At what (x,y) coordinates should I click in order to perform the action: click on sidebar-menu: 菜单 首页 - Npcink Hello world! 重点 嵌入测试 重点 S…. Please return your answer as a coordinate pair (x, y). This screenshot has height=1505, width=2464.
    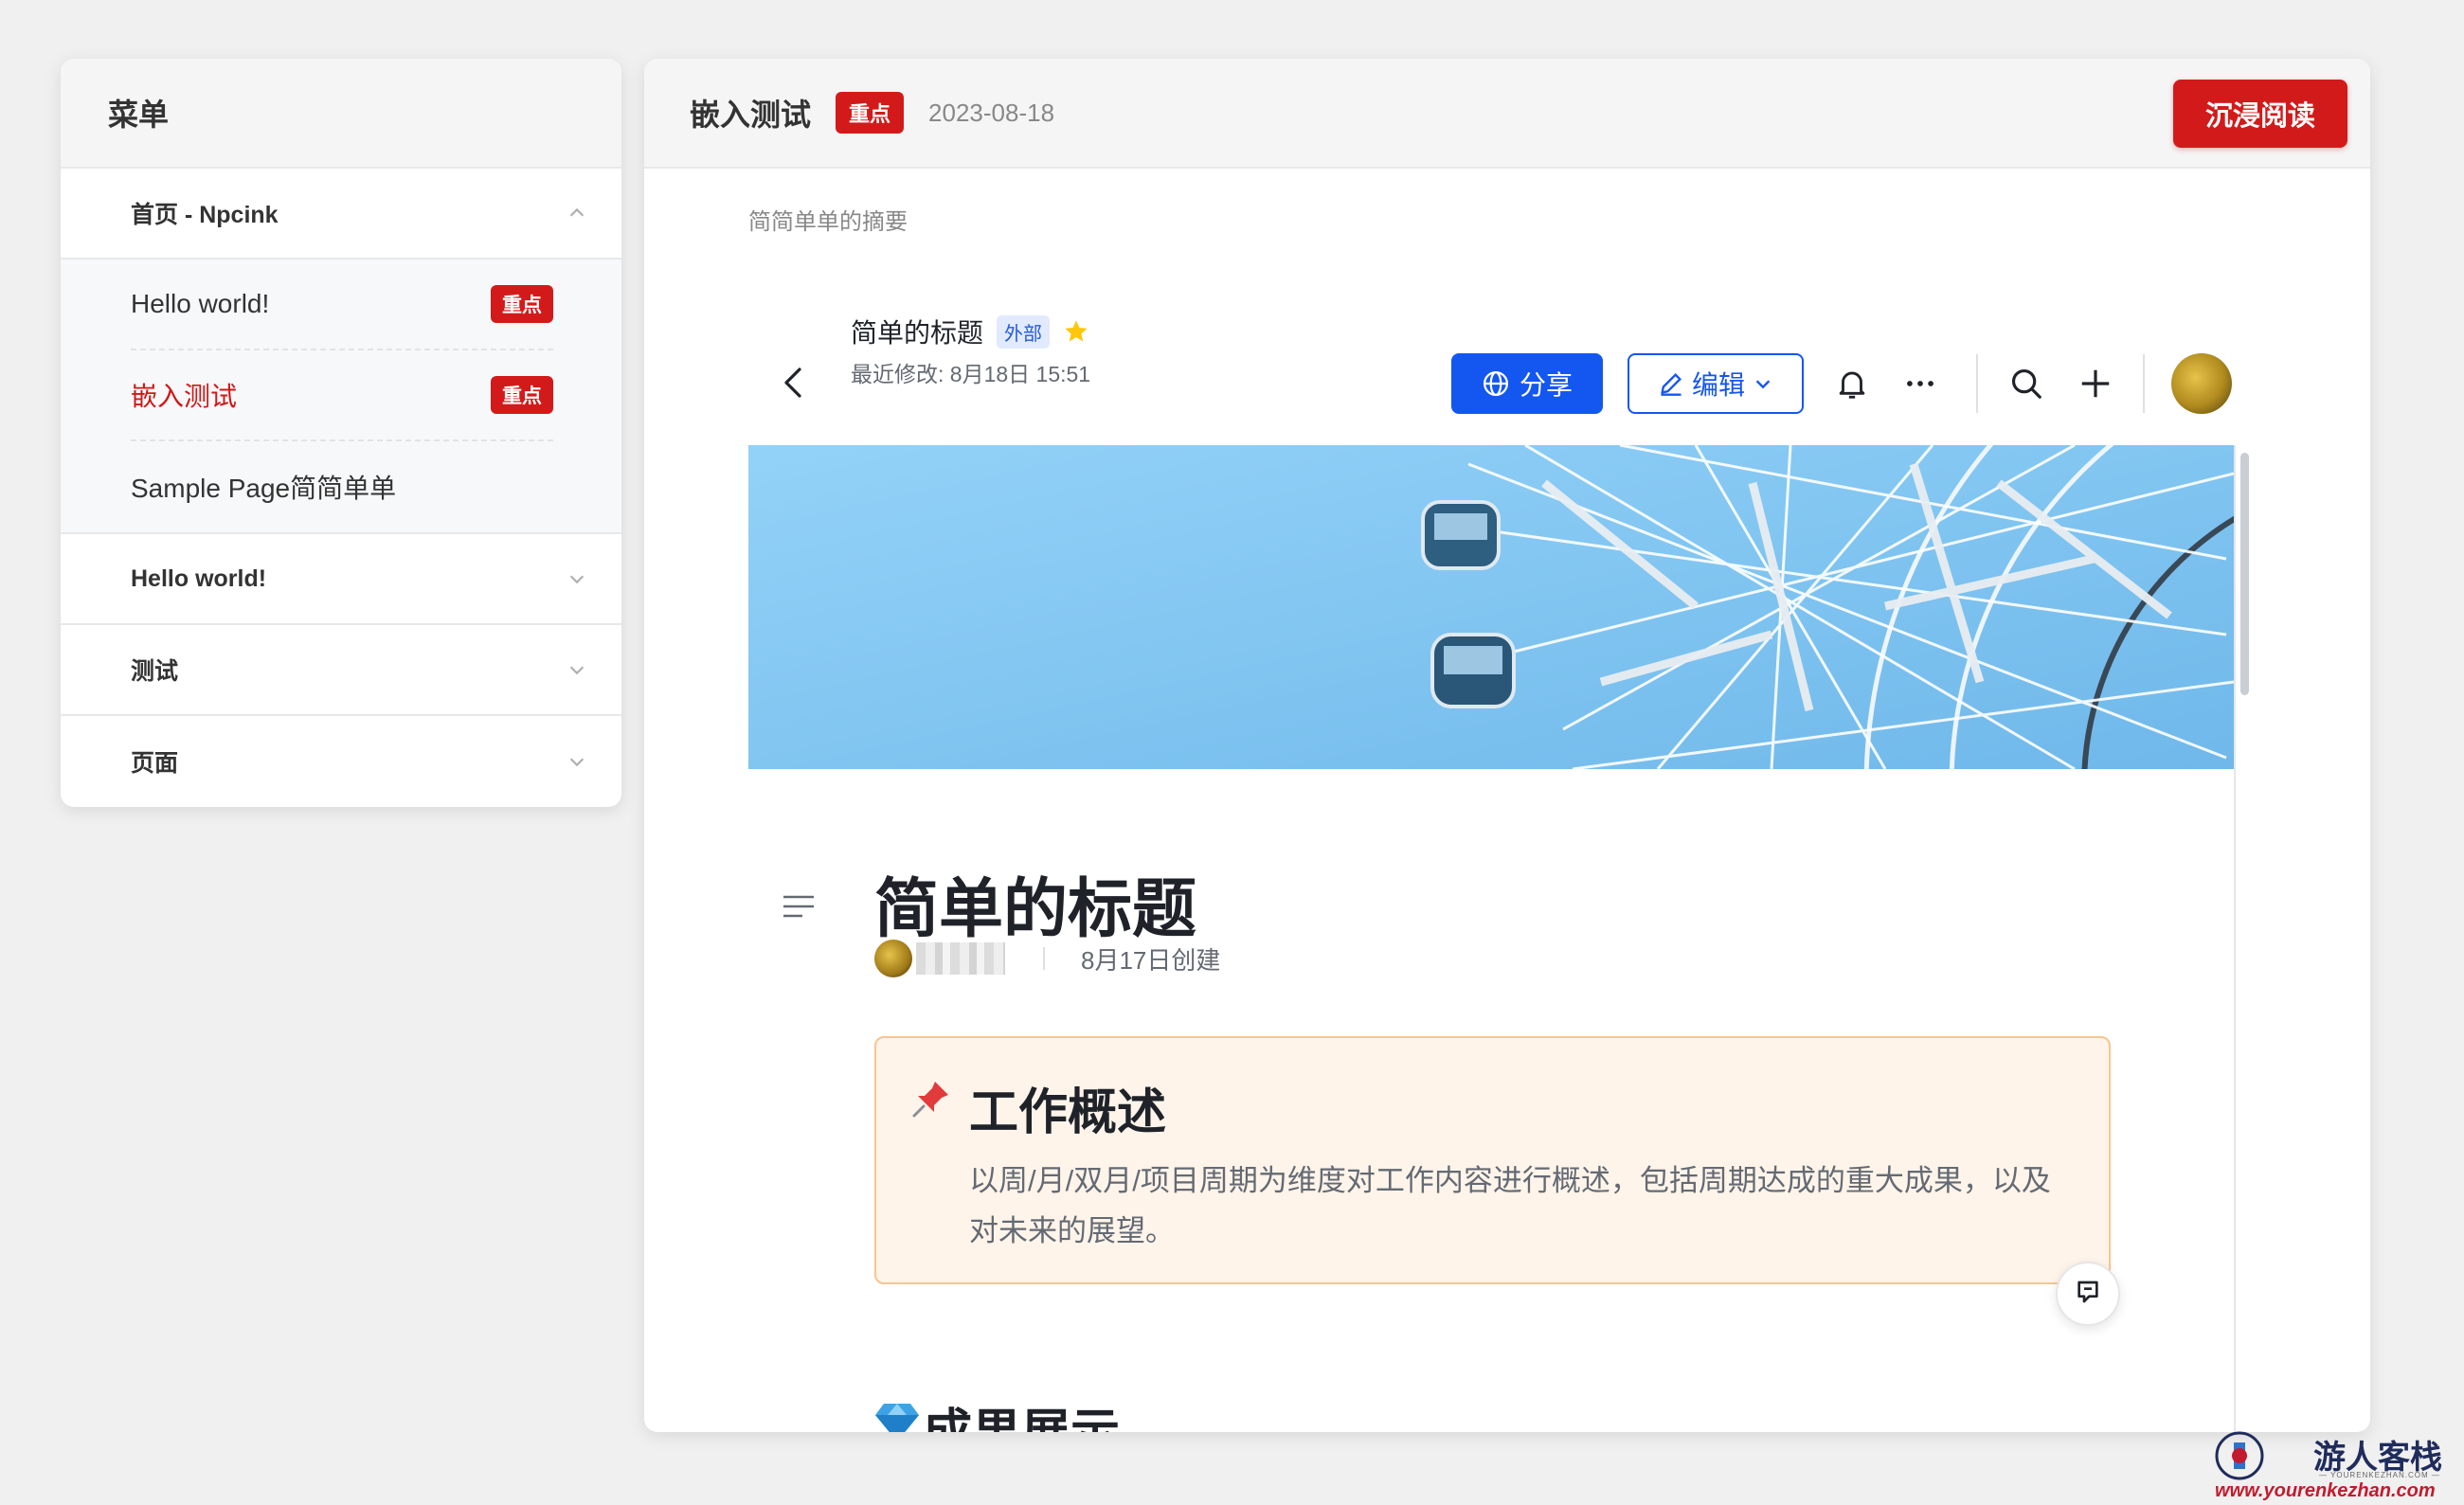
    Looking at the image, I should click on (341, 433).